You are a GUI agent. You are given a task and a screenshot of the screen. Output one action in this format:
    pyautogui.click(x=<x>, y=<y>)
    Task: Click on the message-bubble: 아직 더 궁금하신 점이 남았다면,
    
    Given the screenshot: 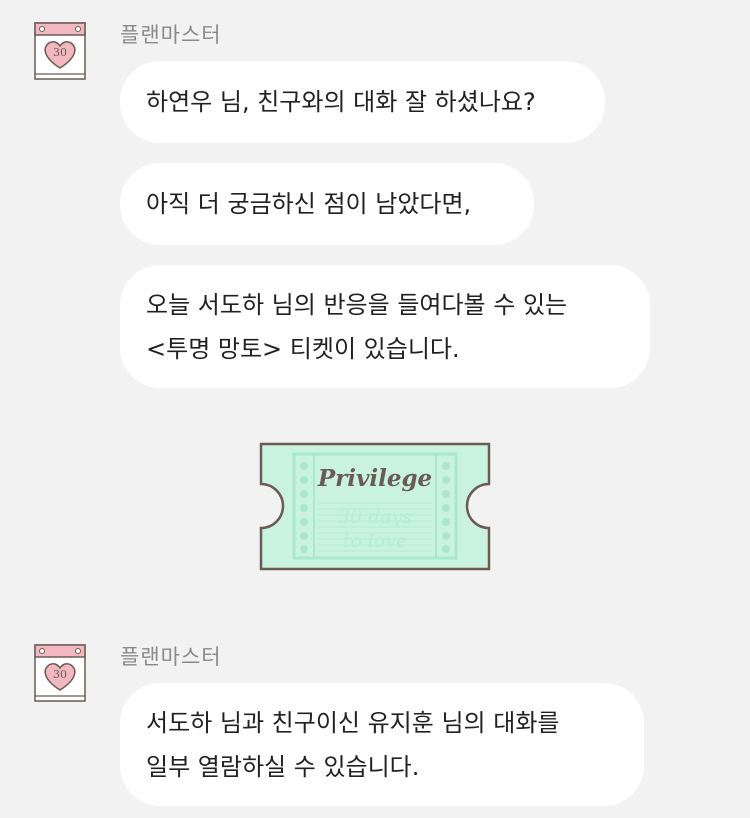 What is the action you would take?
    pyautogui.click(x=327, y=204)
    